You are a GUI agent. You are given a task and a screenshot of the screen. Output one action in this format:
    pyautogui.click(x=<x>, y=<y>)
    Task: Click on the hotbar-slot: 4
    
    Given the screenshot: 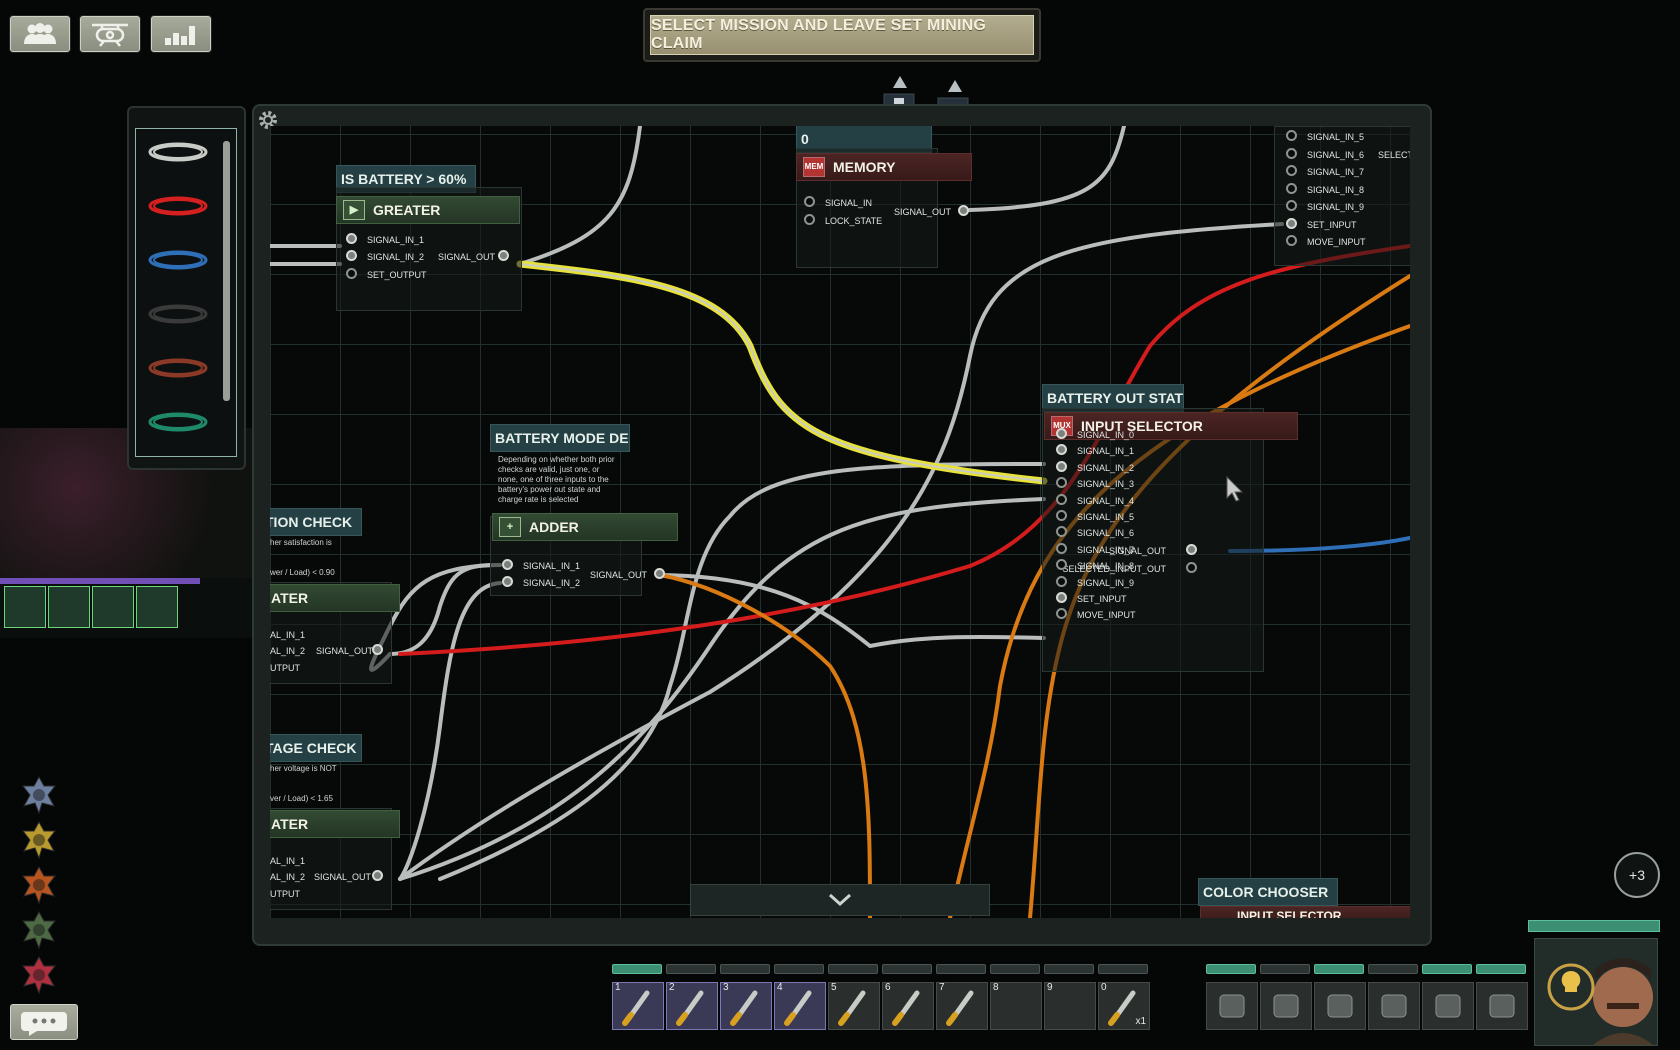 What is the action you would take?
    pyautogui.click(x=800, y=1006)
    